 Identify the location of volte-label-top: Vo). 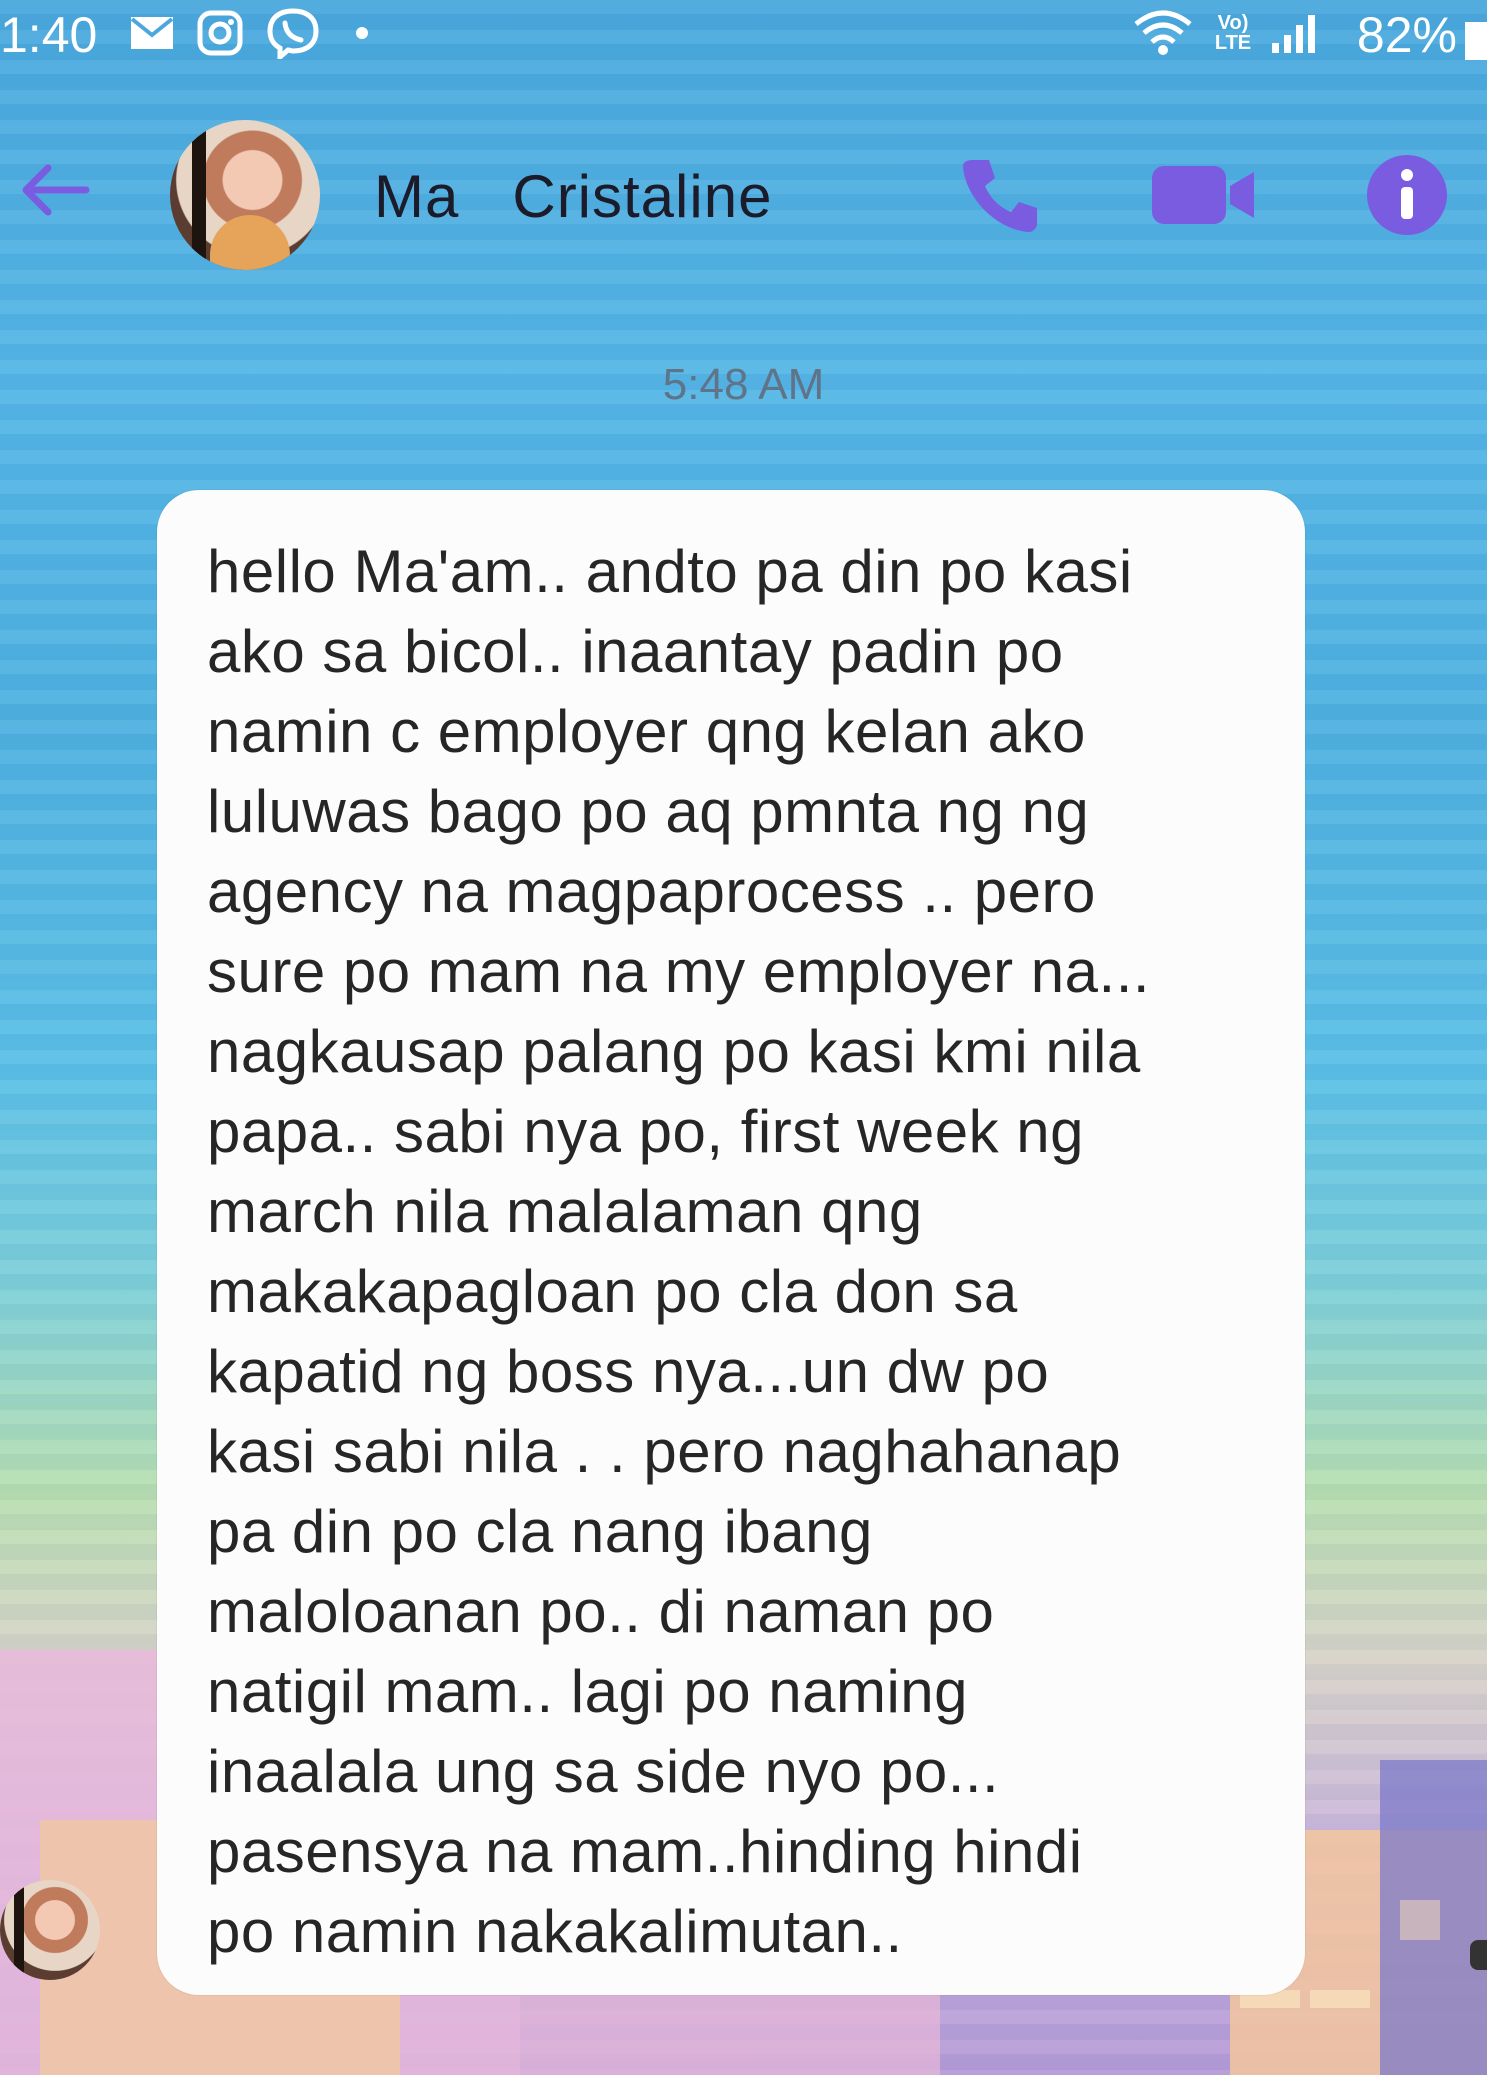
(1233, 23).